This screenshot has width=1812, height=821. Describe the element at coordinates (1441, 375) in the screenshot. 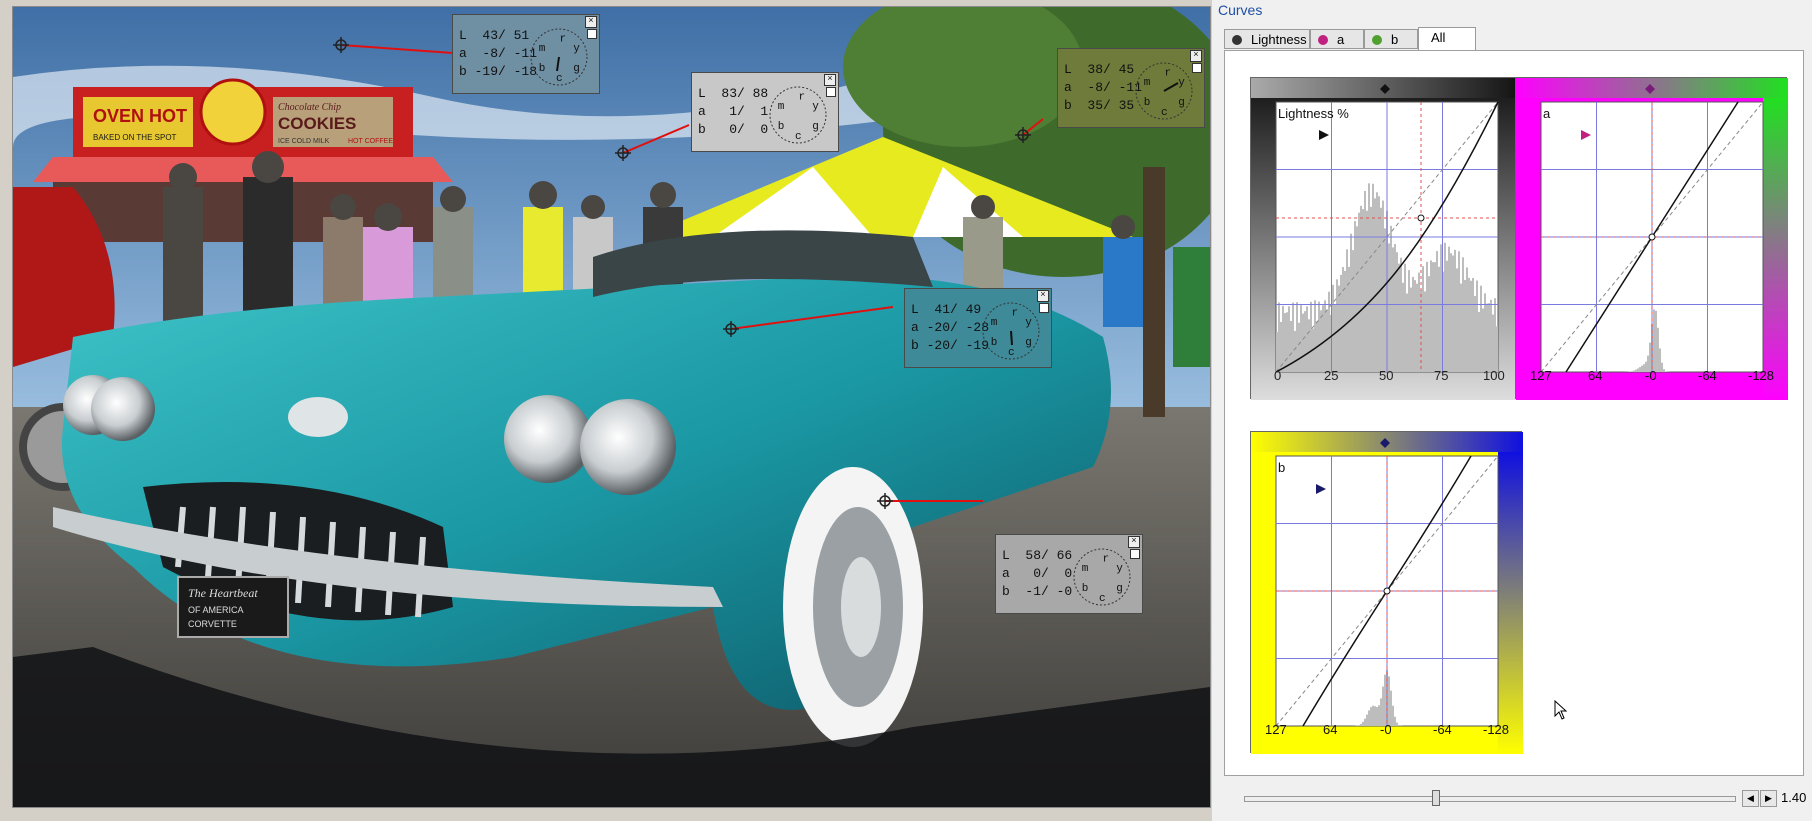

I see `tick-label: 75` at that location.